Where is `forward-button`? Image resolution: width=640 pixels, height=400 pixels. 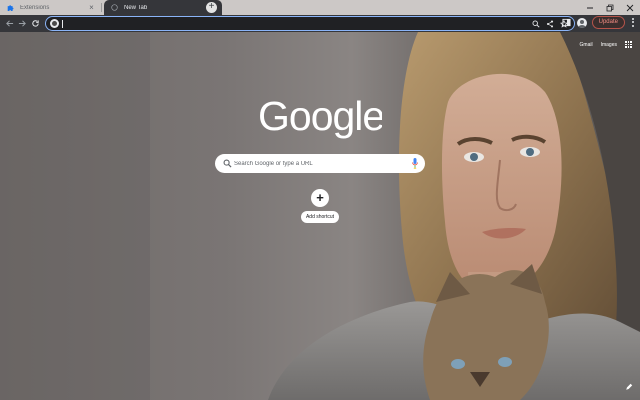 forward-button is located at coordinates (22, 23).